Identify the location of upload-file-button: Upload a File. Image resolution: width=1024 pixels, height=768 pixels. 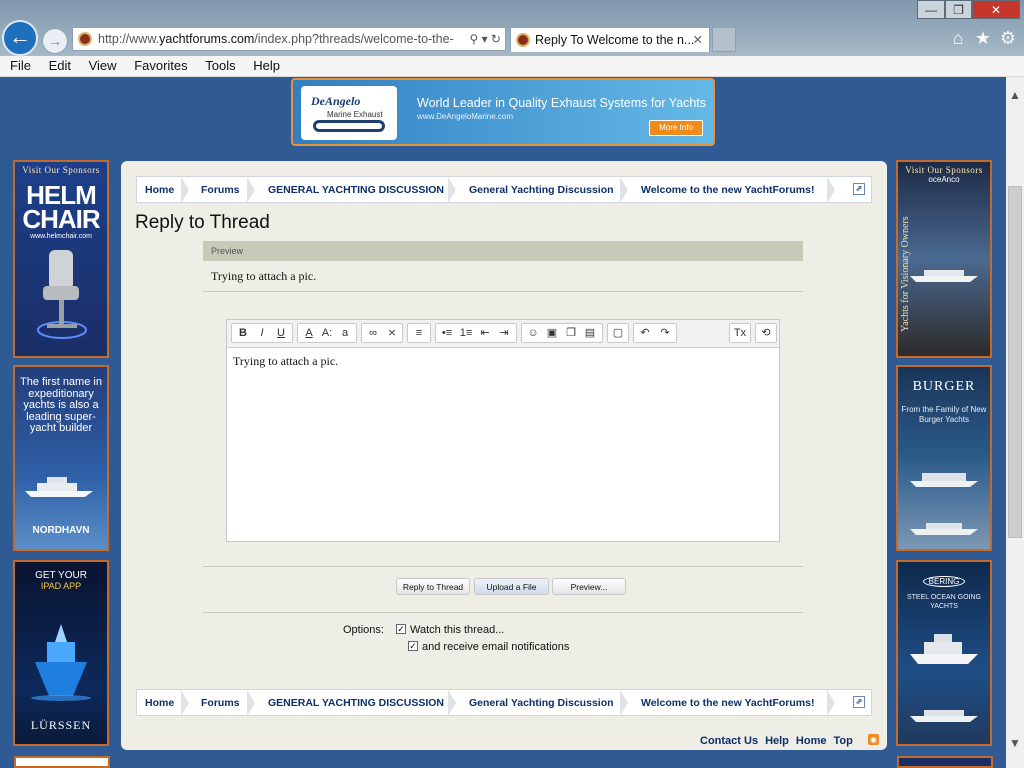
(511, 586).